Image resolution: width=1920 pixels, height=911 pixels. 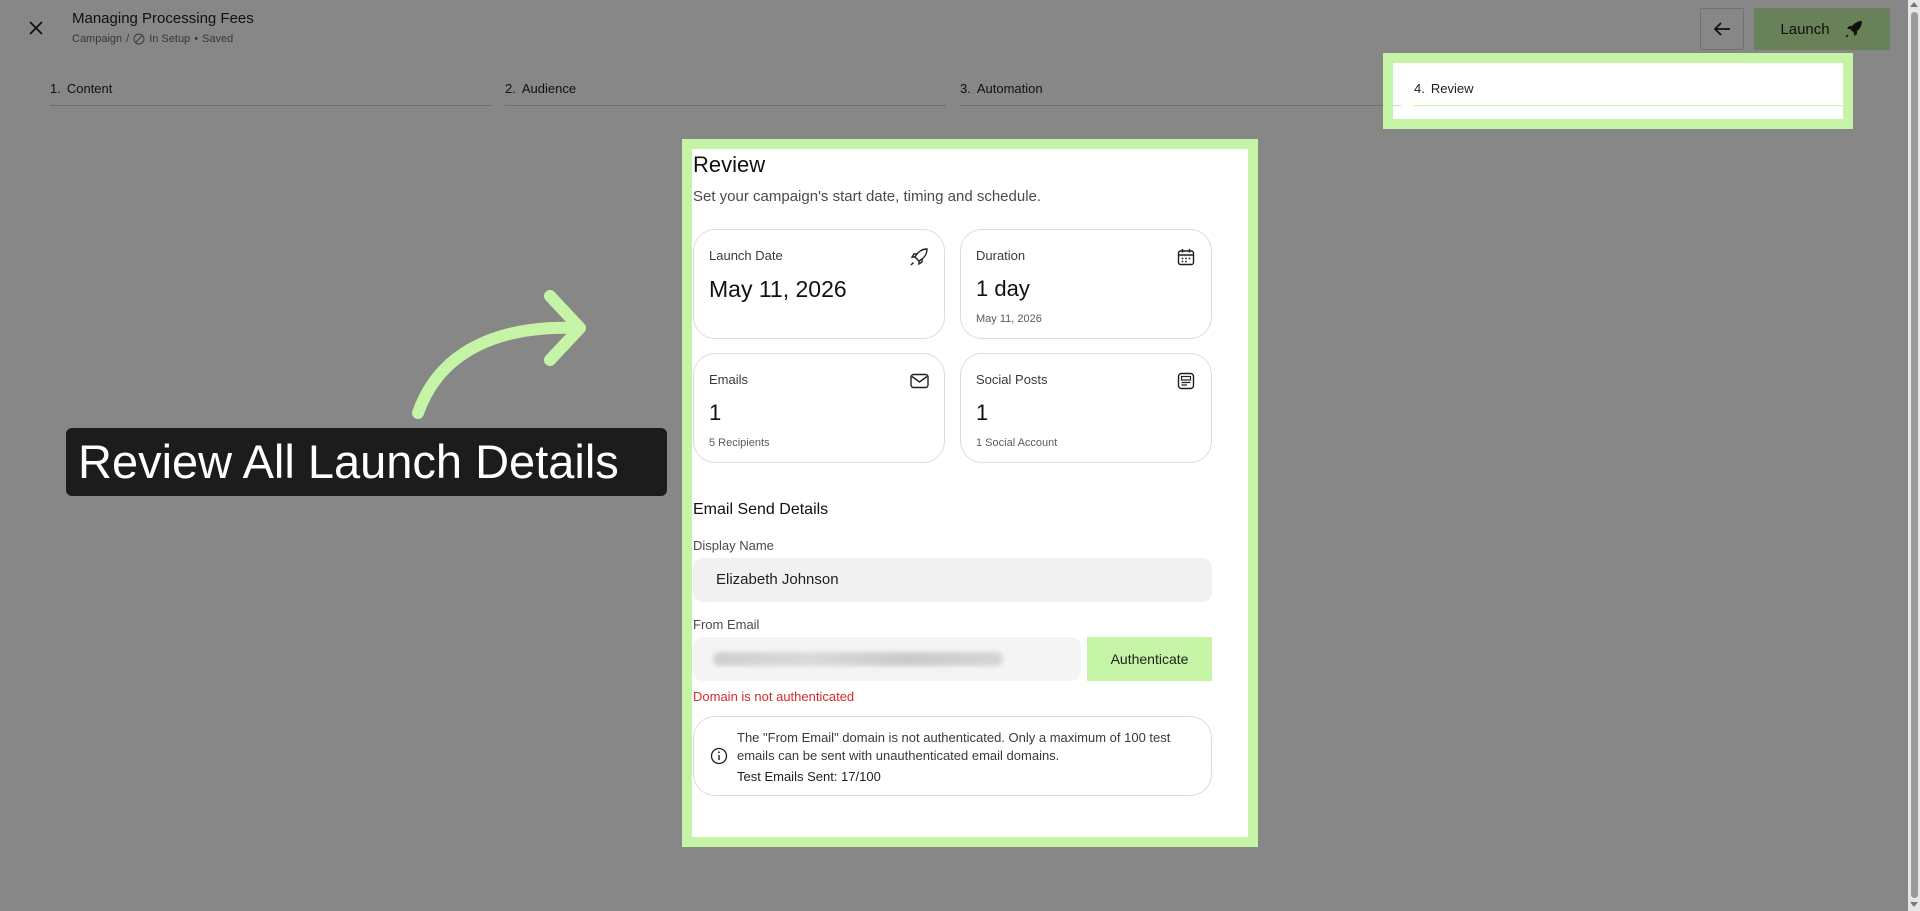 I want to click on scroll-up-arrow-icon, so click(x=1914, y=4).